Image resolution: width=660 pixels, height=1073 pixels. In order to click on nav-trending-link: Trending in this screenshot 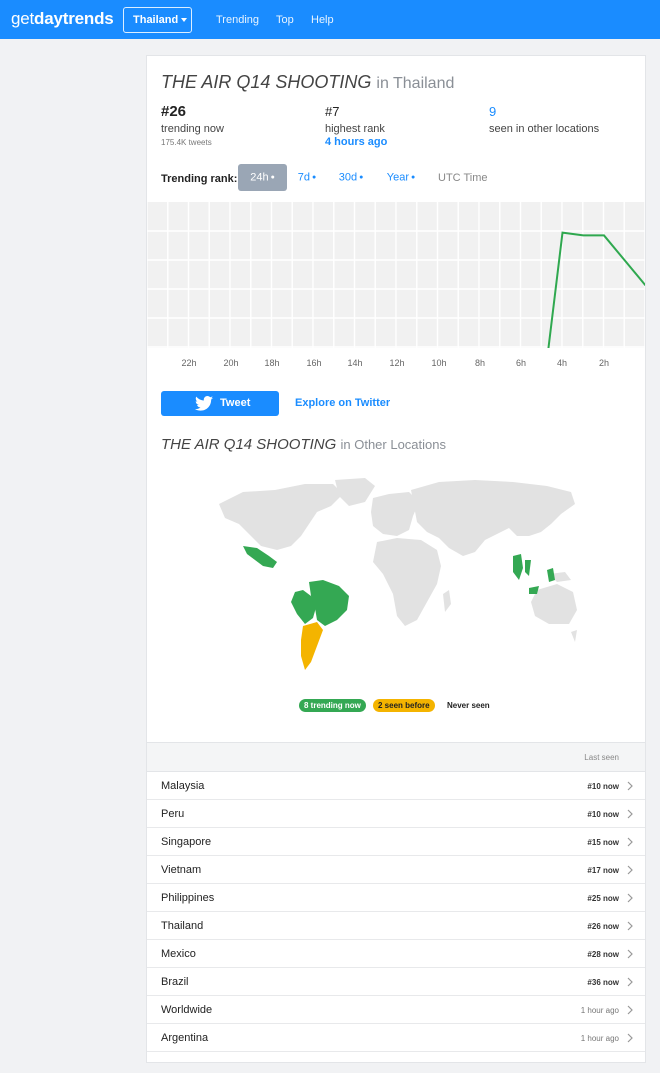, I will do `click(237, 20)`.